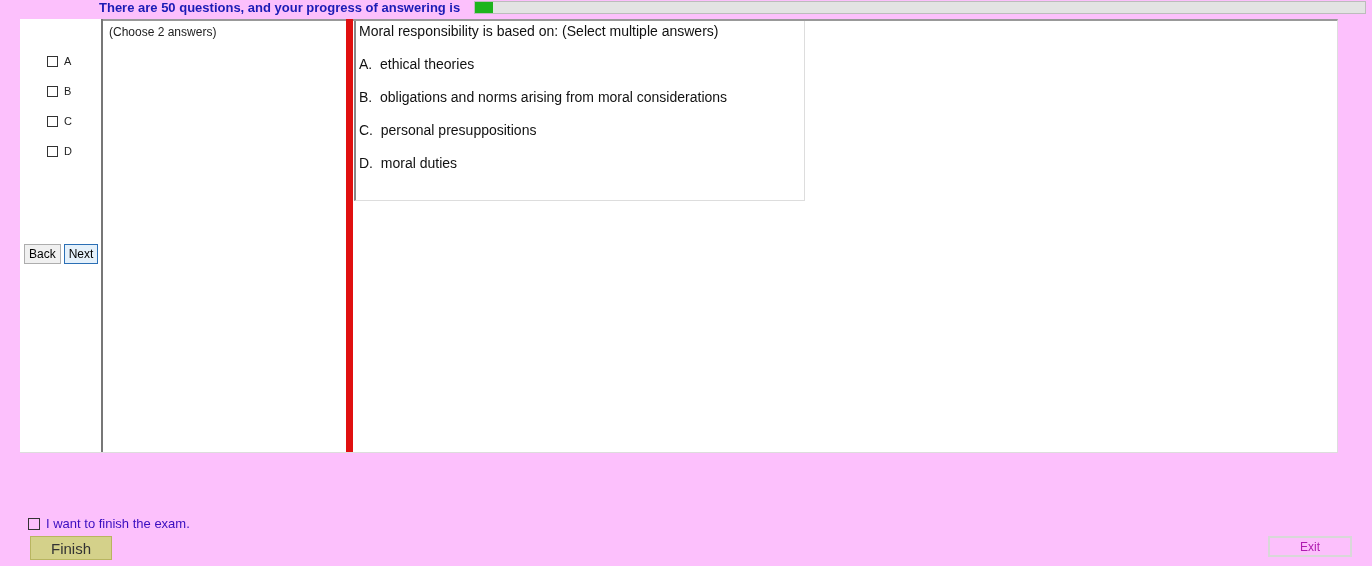 The width and height of the screenshot is (1372, 566). What do you see at coordinates (81, 254) in the screenshot?
I see `next-button: Next` at bounding box center [81, 254].